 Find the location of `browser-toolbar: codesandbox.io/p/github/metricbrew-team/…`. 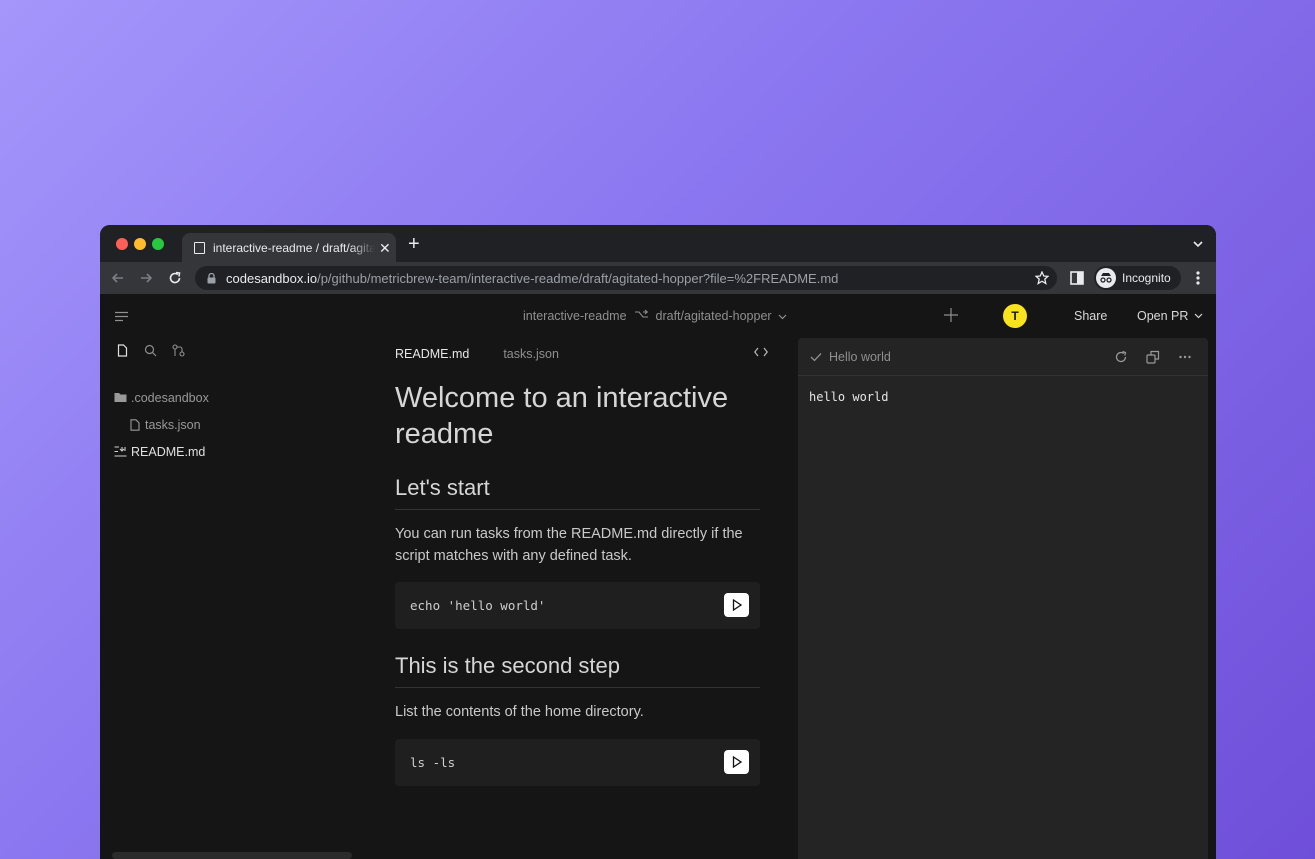

browser-toolbar: codesandbox.io/p/github/metricbrew-team/… is located at coordinates (658, 278).